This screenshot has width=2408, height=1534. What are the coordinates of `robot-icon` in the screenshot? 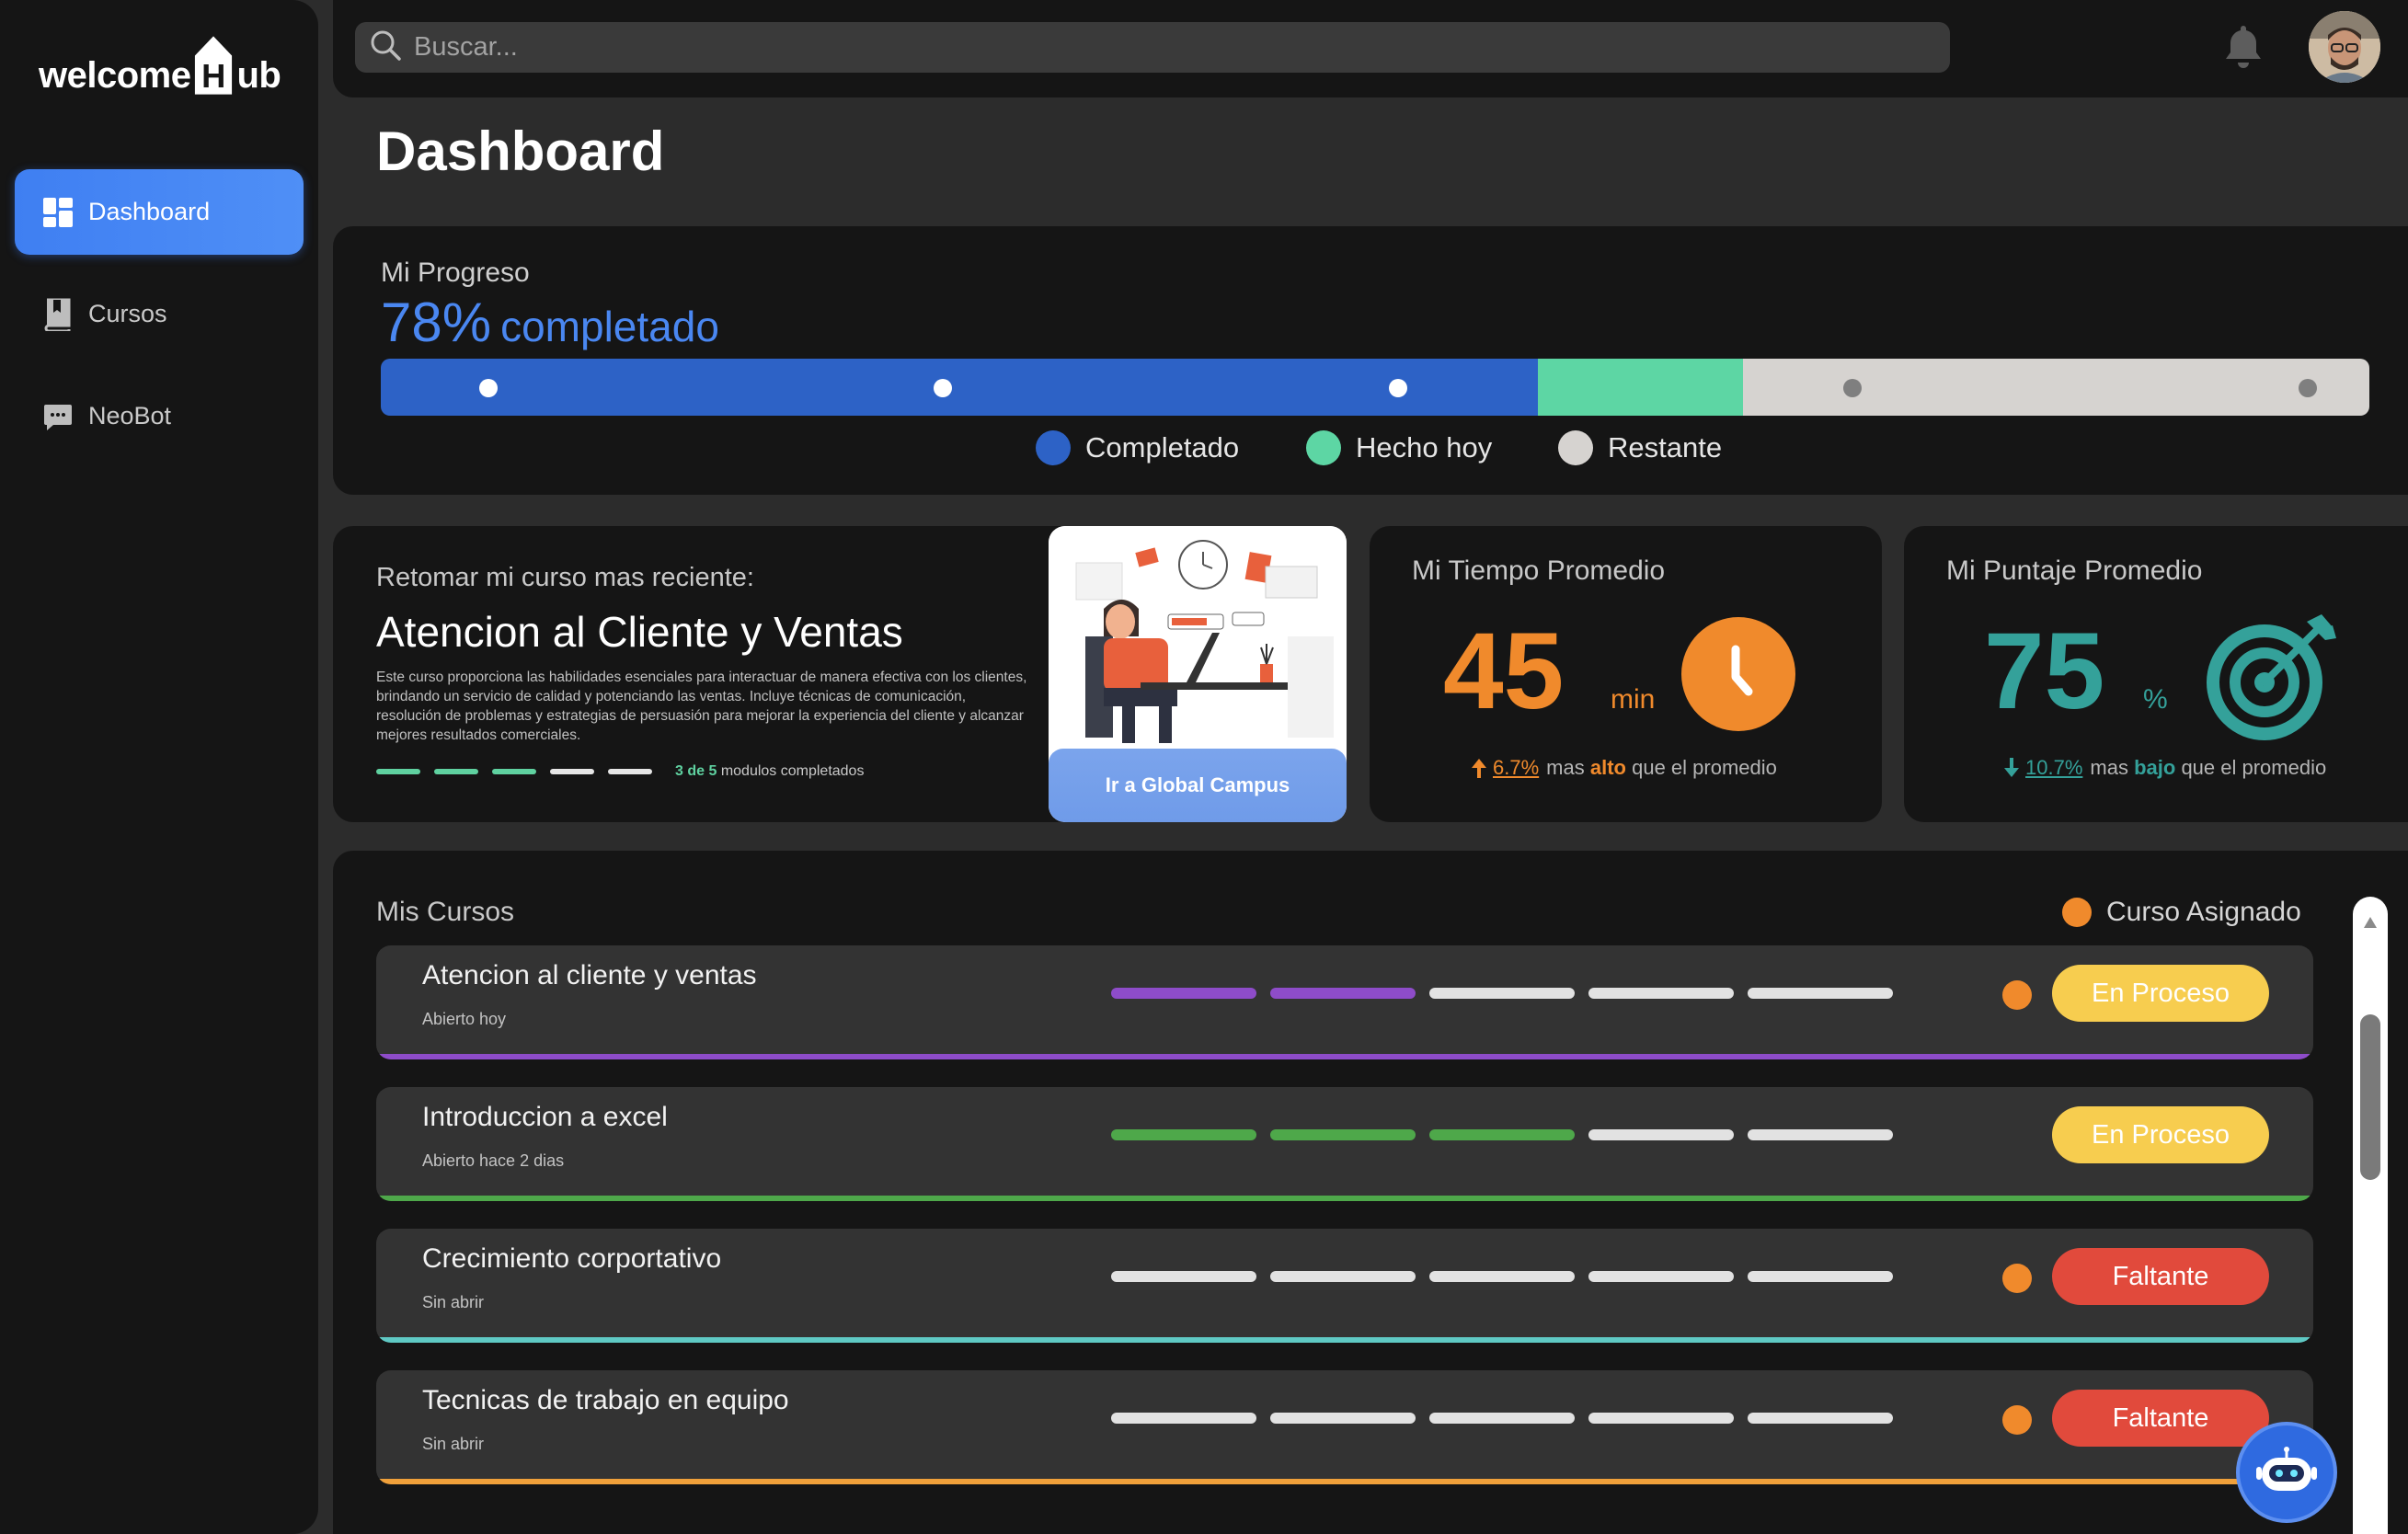 It's located at (2286, 1469).